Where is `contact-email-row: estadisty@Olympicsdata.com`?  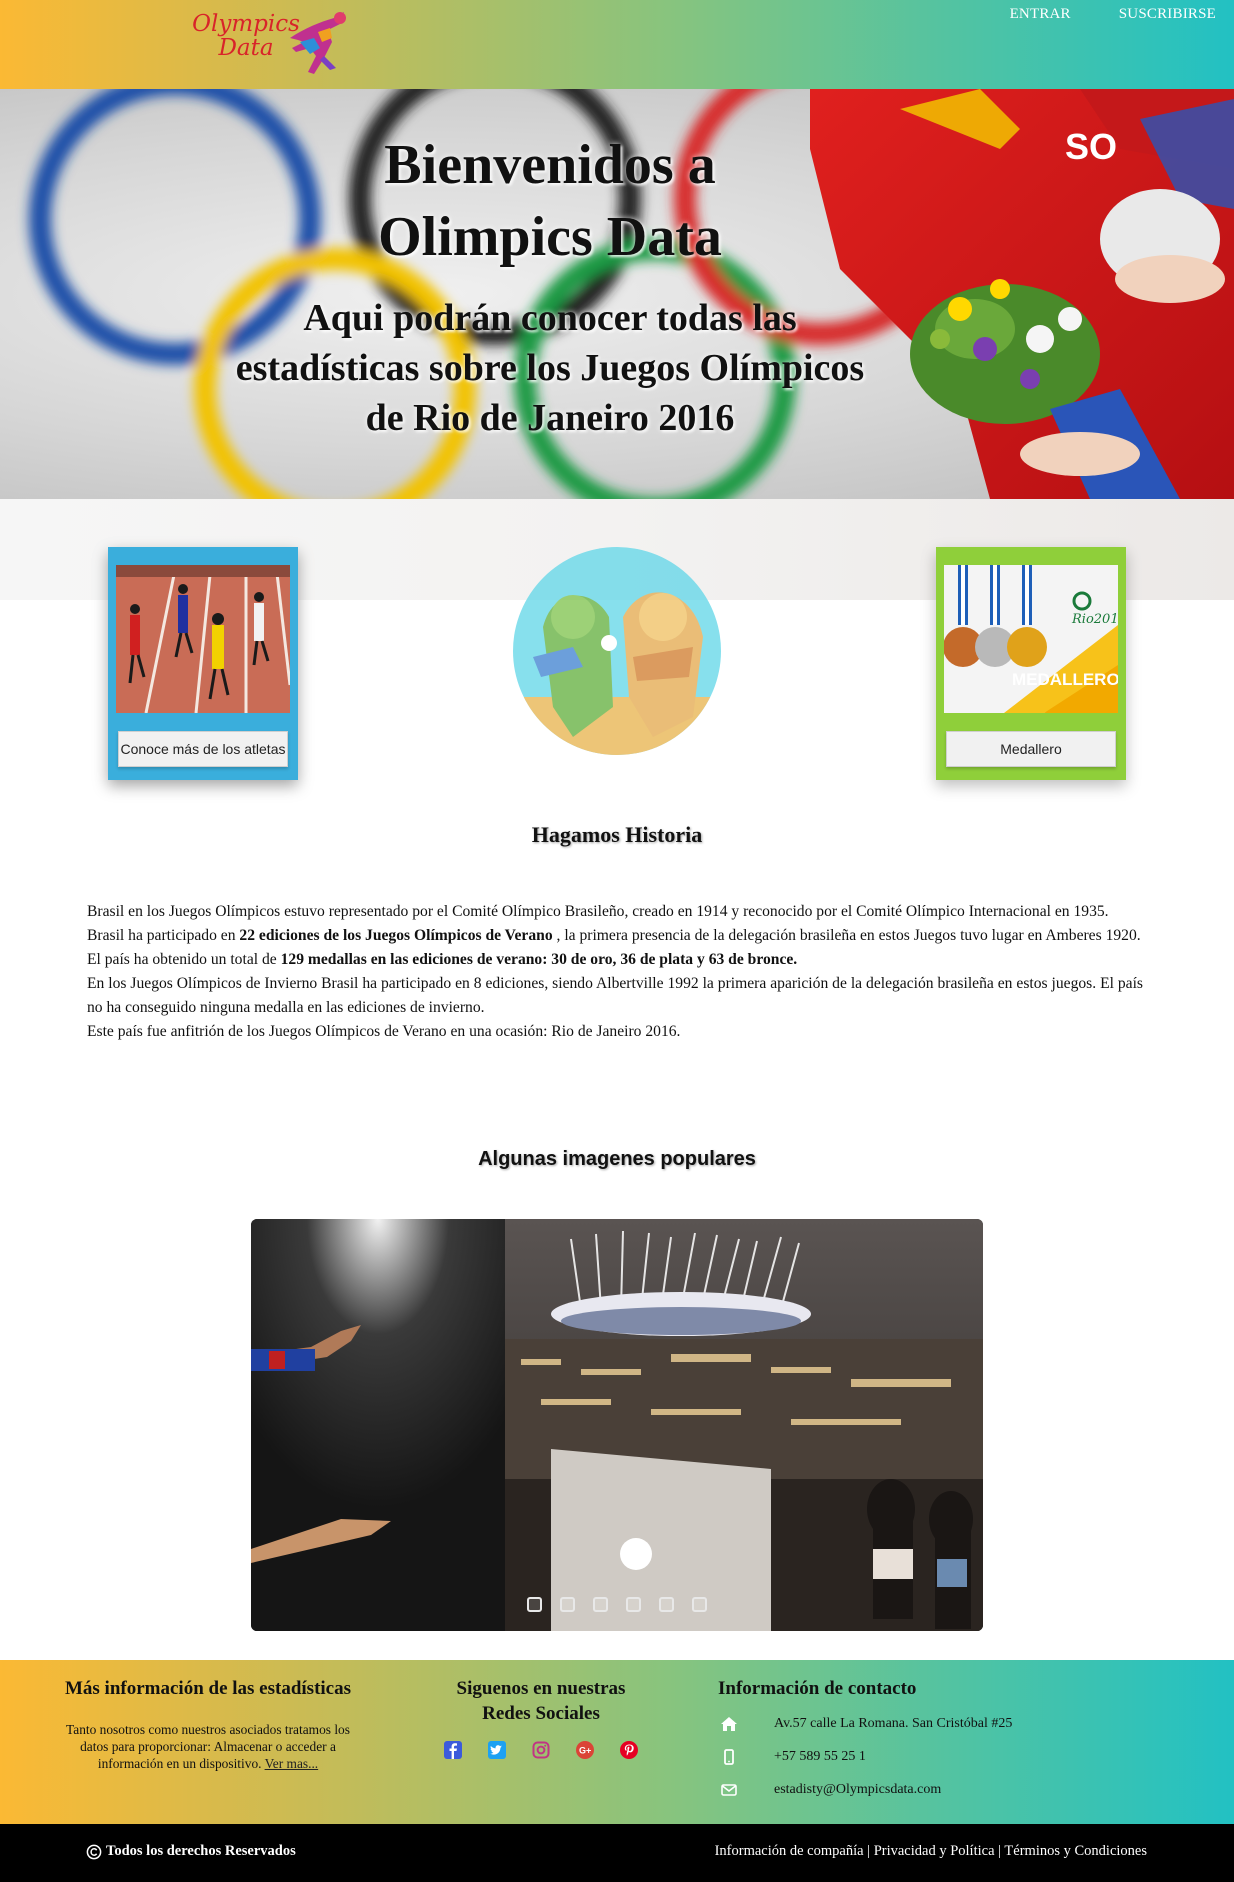 contact-email-row: estadisty@Olympicsdata.com is located at coordinates (928, 1789).